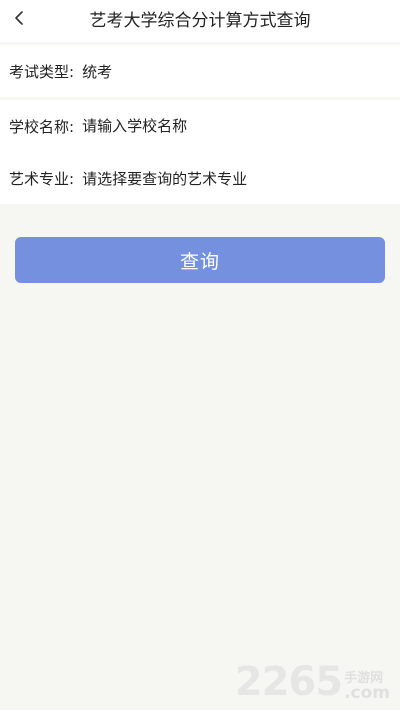 Image resolution: width=400 pixels, height=710 pixels. What do you see at coordinates (164, 178) in the screenshot?
I see `art-major-select: 请选择要查询的艺术专业` at bounding box center [164, 178].